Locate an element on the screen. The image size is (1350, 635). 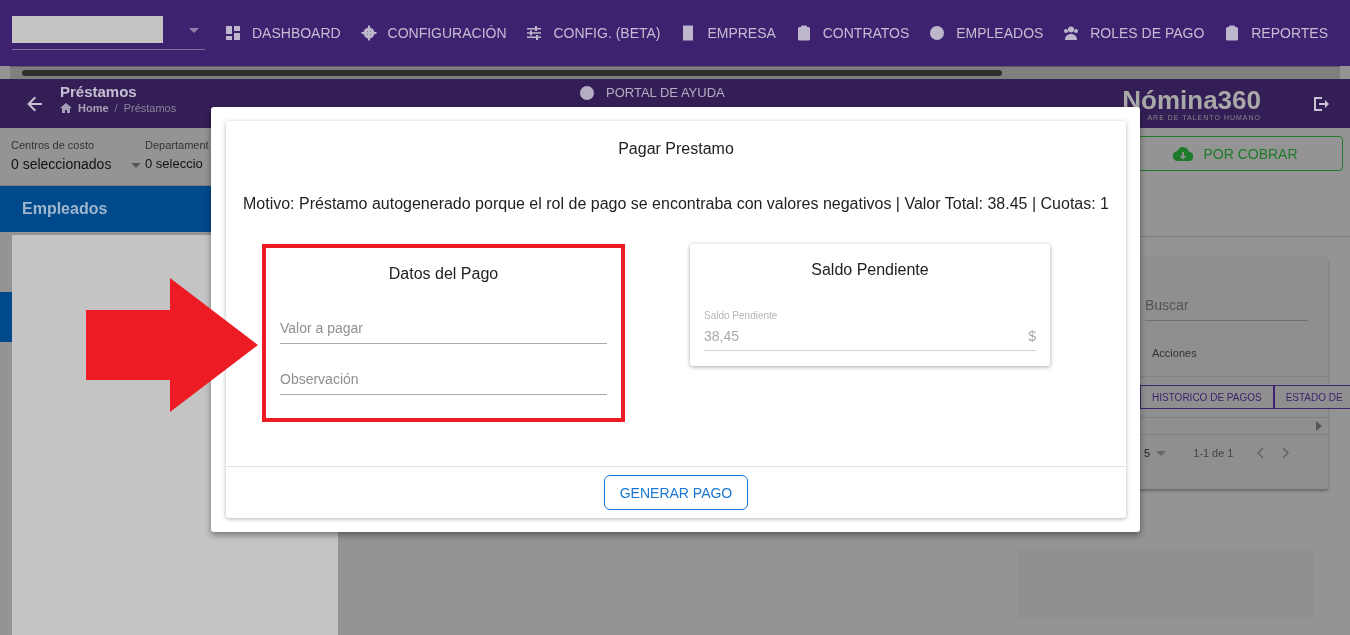
nav-link: REPORTES is located at coordinates (1276, 33).